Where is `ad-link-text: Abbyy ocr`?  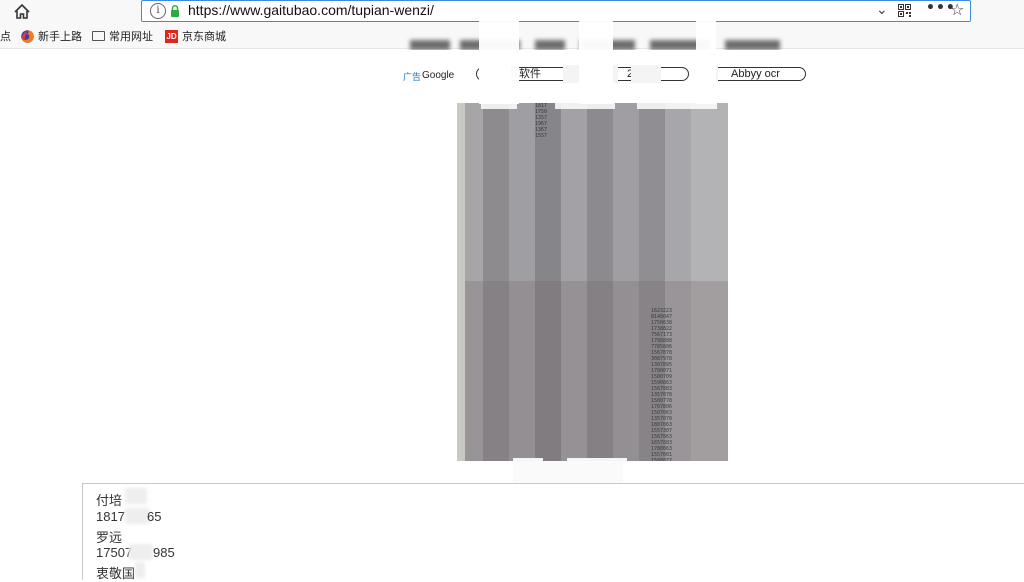
ad-link-text: Abbyy ocr is located at coordinates (755, 74).